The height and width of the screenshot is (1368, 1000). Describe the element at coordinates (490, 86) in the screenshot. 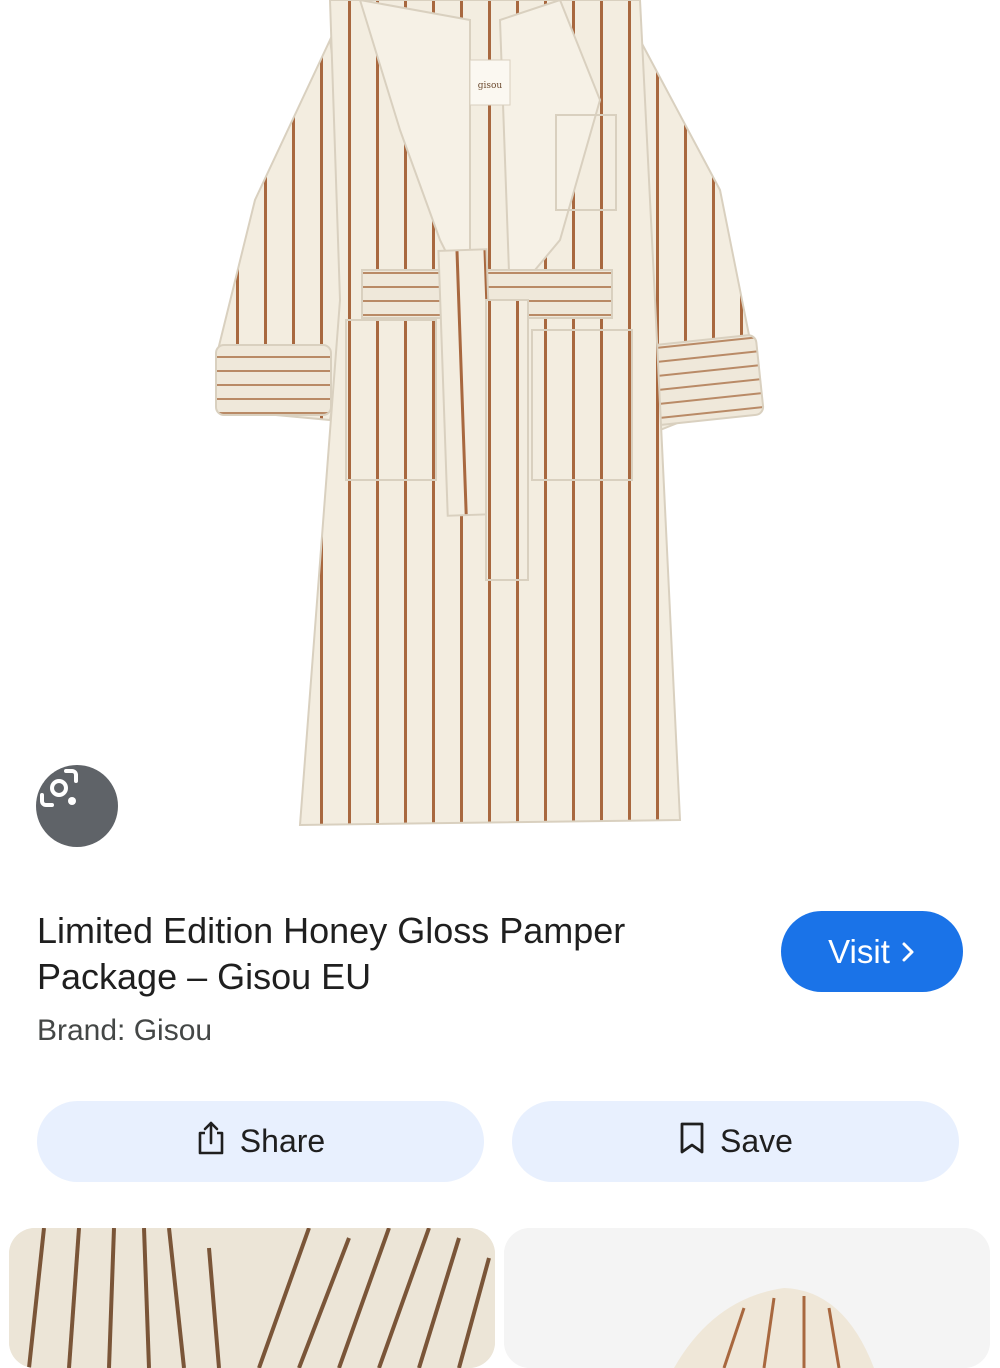

I see `inner-label-text: gisou` at that location.